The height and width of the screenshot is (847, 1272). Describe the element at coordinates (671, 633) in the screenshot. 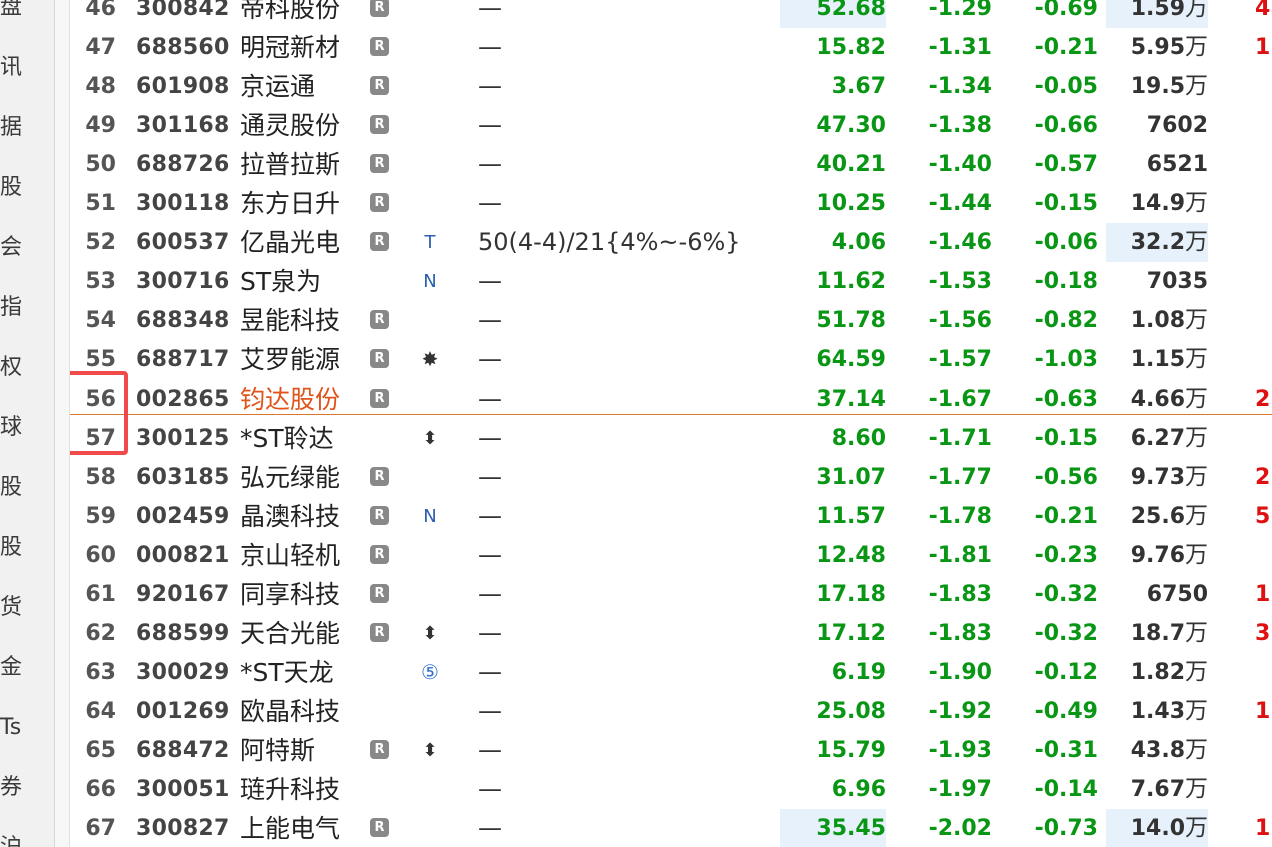

I see `table-row: 62 688599 天合光能 R ⬍ — 17.12 -1.83 -0.32 18.7万 3` at that location.